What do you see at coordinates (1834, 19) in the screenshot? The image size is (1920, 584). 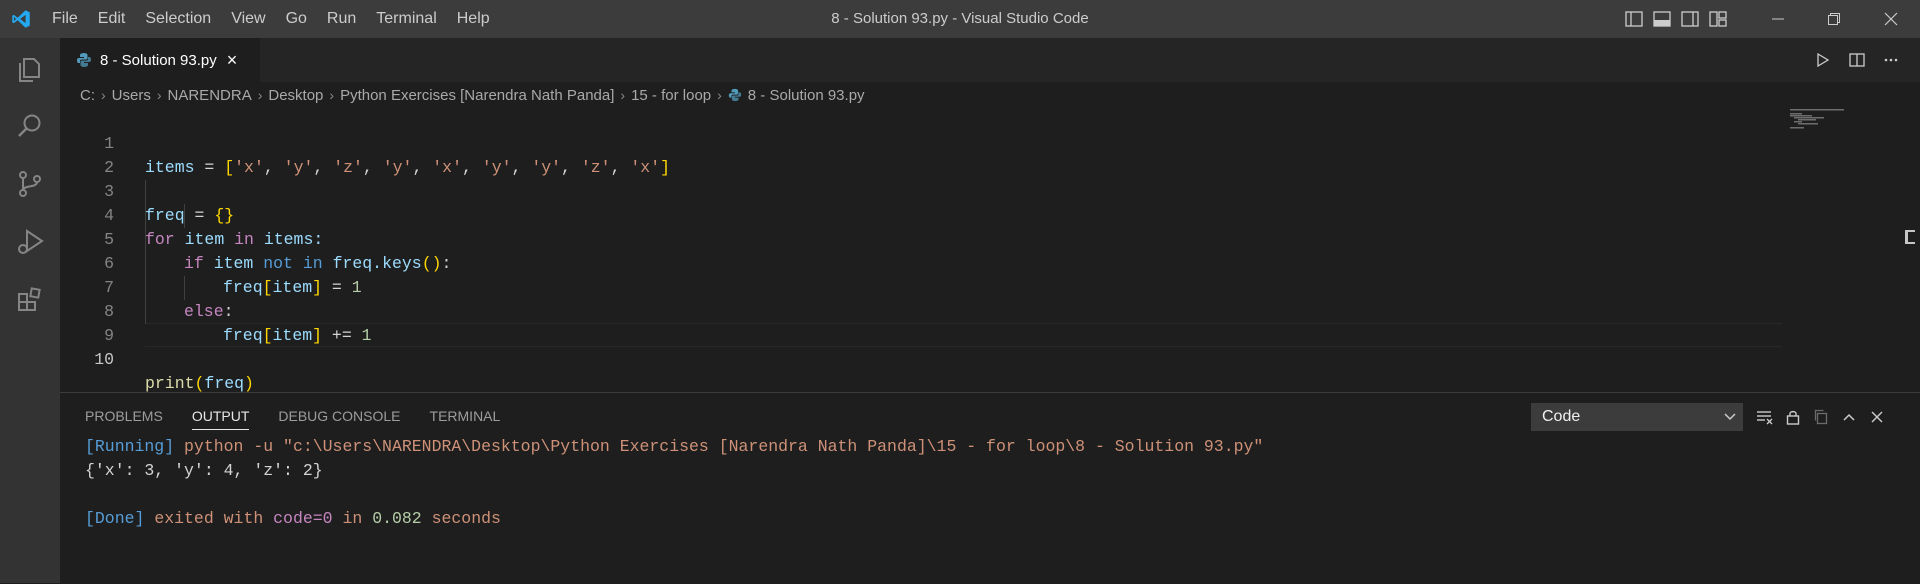 I see `restore-icon` at bounding box center [1834, 19].